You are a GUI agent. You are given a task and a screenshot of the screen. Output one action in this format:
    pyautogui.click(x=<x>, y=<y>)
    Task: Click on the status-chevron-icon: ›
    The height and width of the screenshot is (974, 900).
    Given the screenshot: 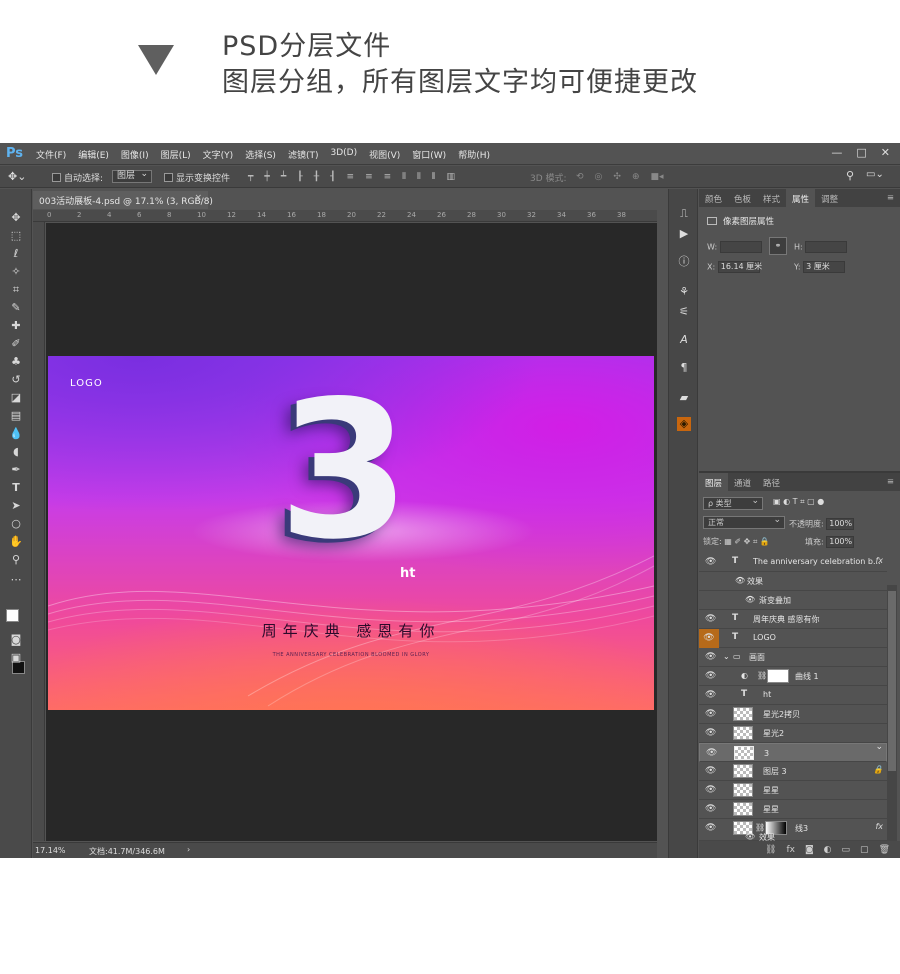 What is the action you would take?
    pyautogui.click(x=188, y=849)
    